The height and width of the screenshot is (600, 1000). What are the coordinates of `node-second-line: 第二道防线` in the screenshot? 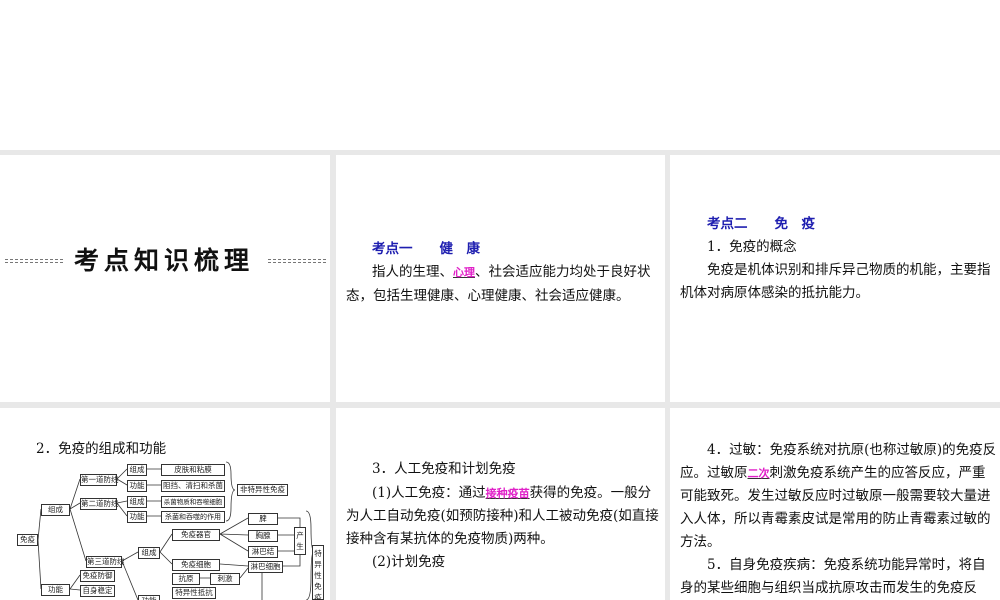 It's located at (99, 504).